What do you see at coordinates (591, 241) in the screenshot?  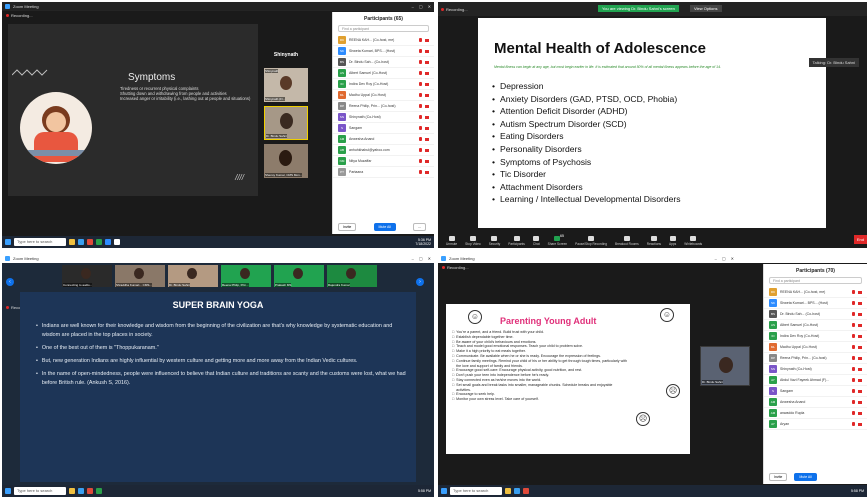 I see `control-button: Pause/Stop Recording` at bounding box center [591, 241].